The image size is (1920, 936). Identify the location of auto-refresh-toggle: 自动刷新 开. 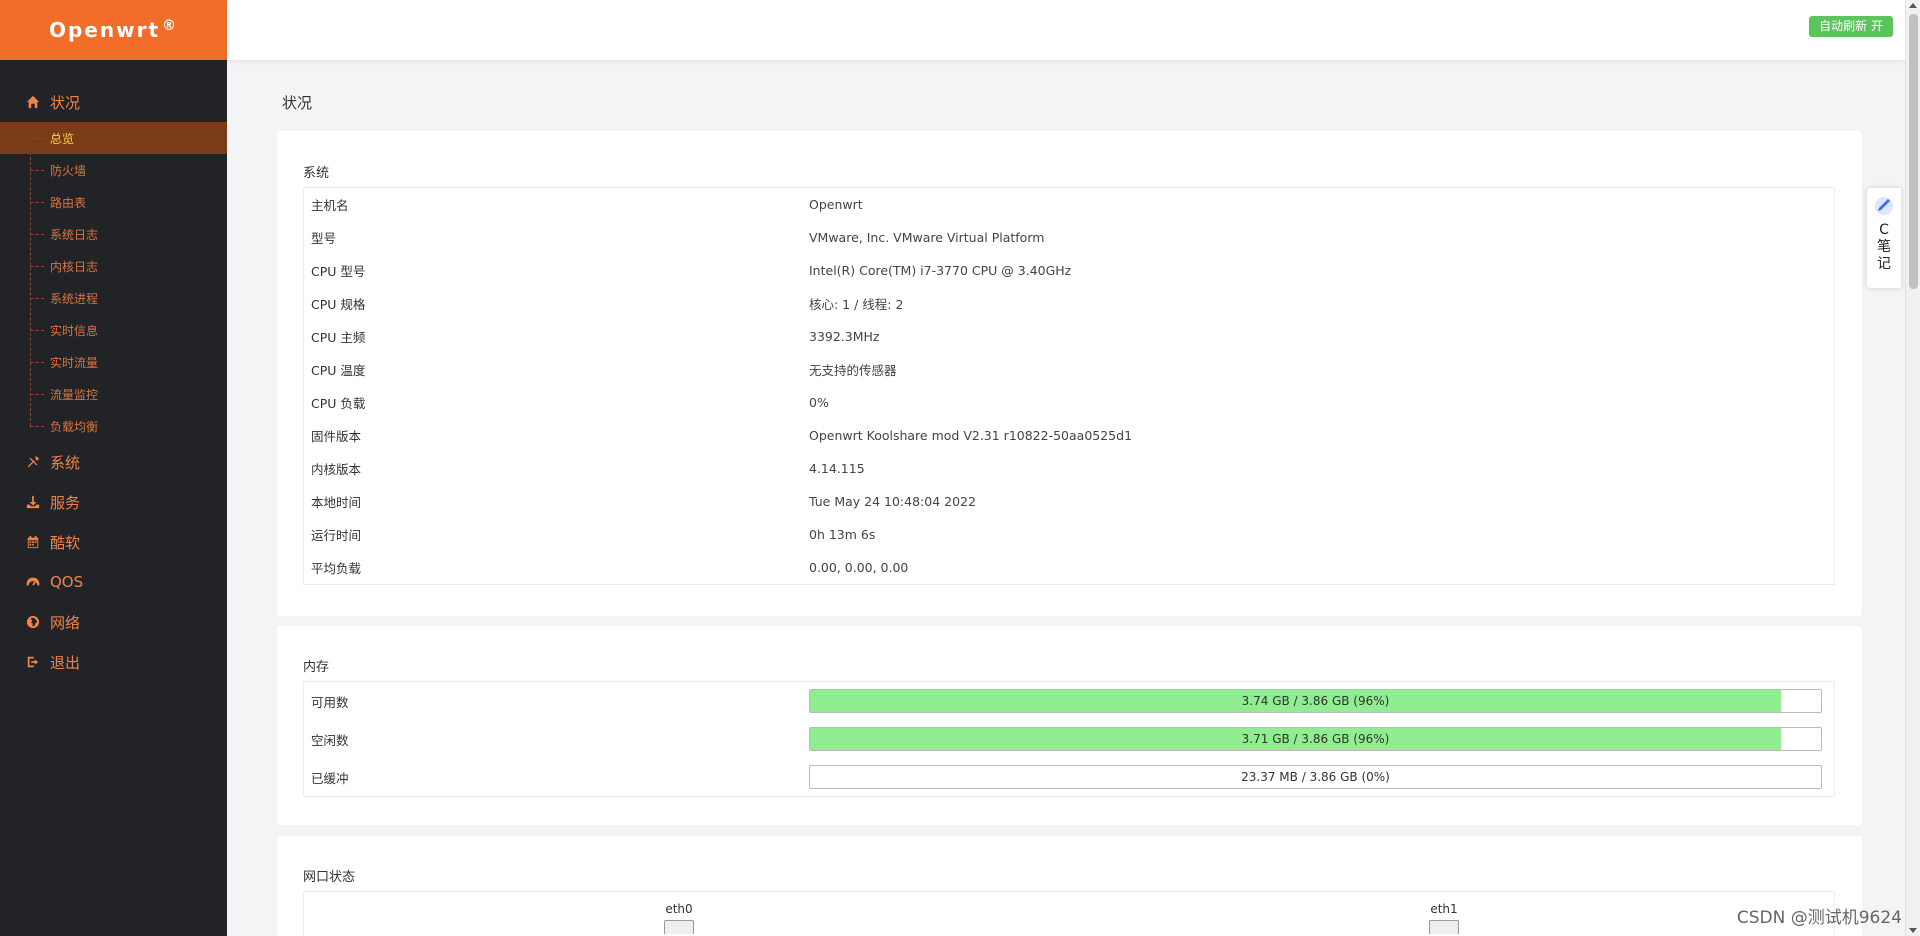
(1851, 26).